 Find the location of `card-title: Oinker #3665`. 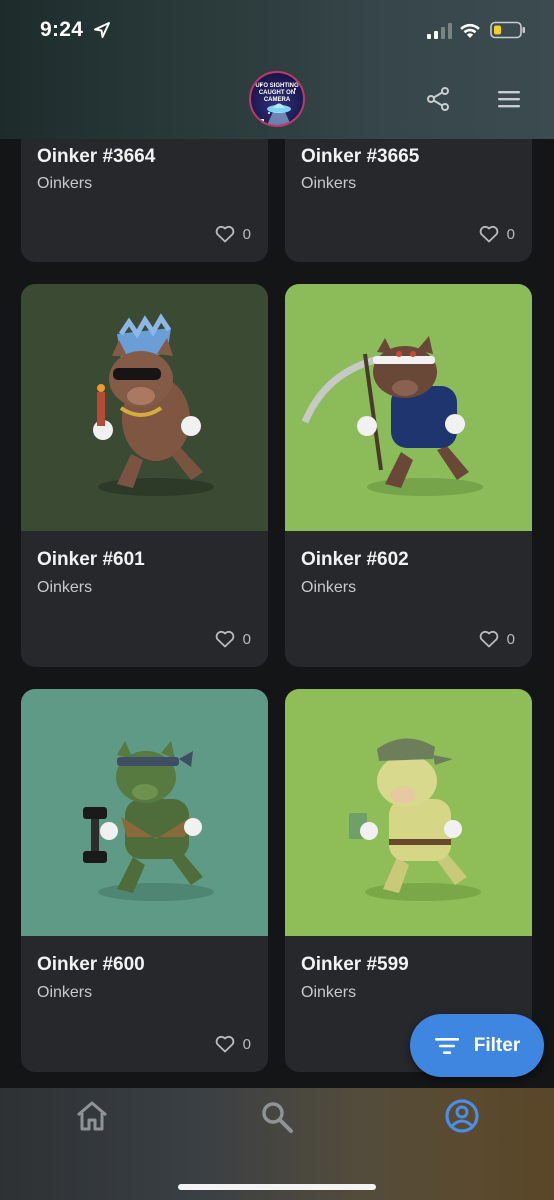

card-title: Oinker #3665 is located at coordinates (360, 156).